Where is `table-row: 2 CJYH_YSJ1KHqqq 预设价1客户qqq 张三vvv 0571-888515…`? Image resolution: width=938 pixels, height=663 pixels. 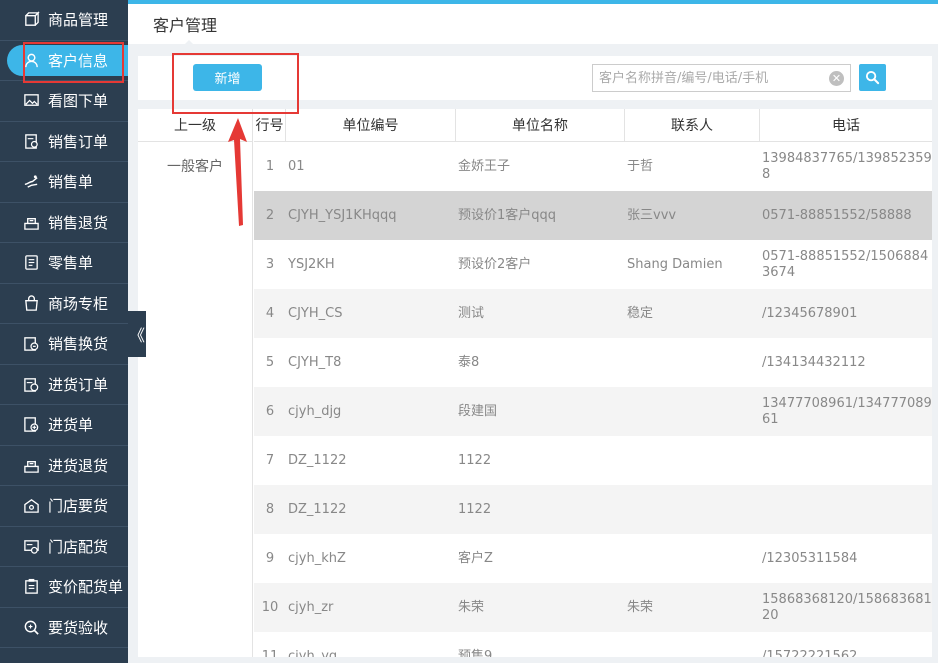
table-row: 2 CJYH_YSJ1KHqqq 预设价1客户qqq 张三vvv 0571-888515… is located at coordinates (593, 215).